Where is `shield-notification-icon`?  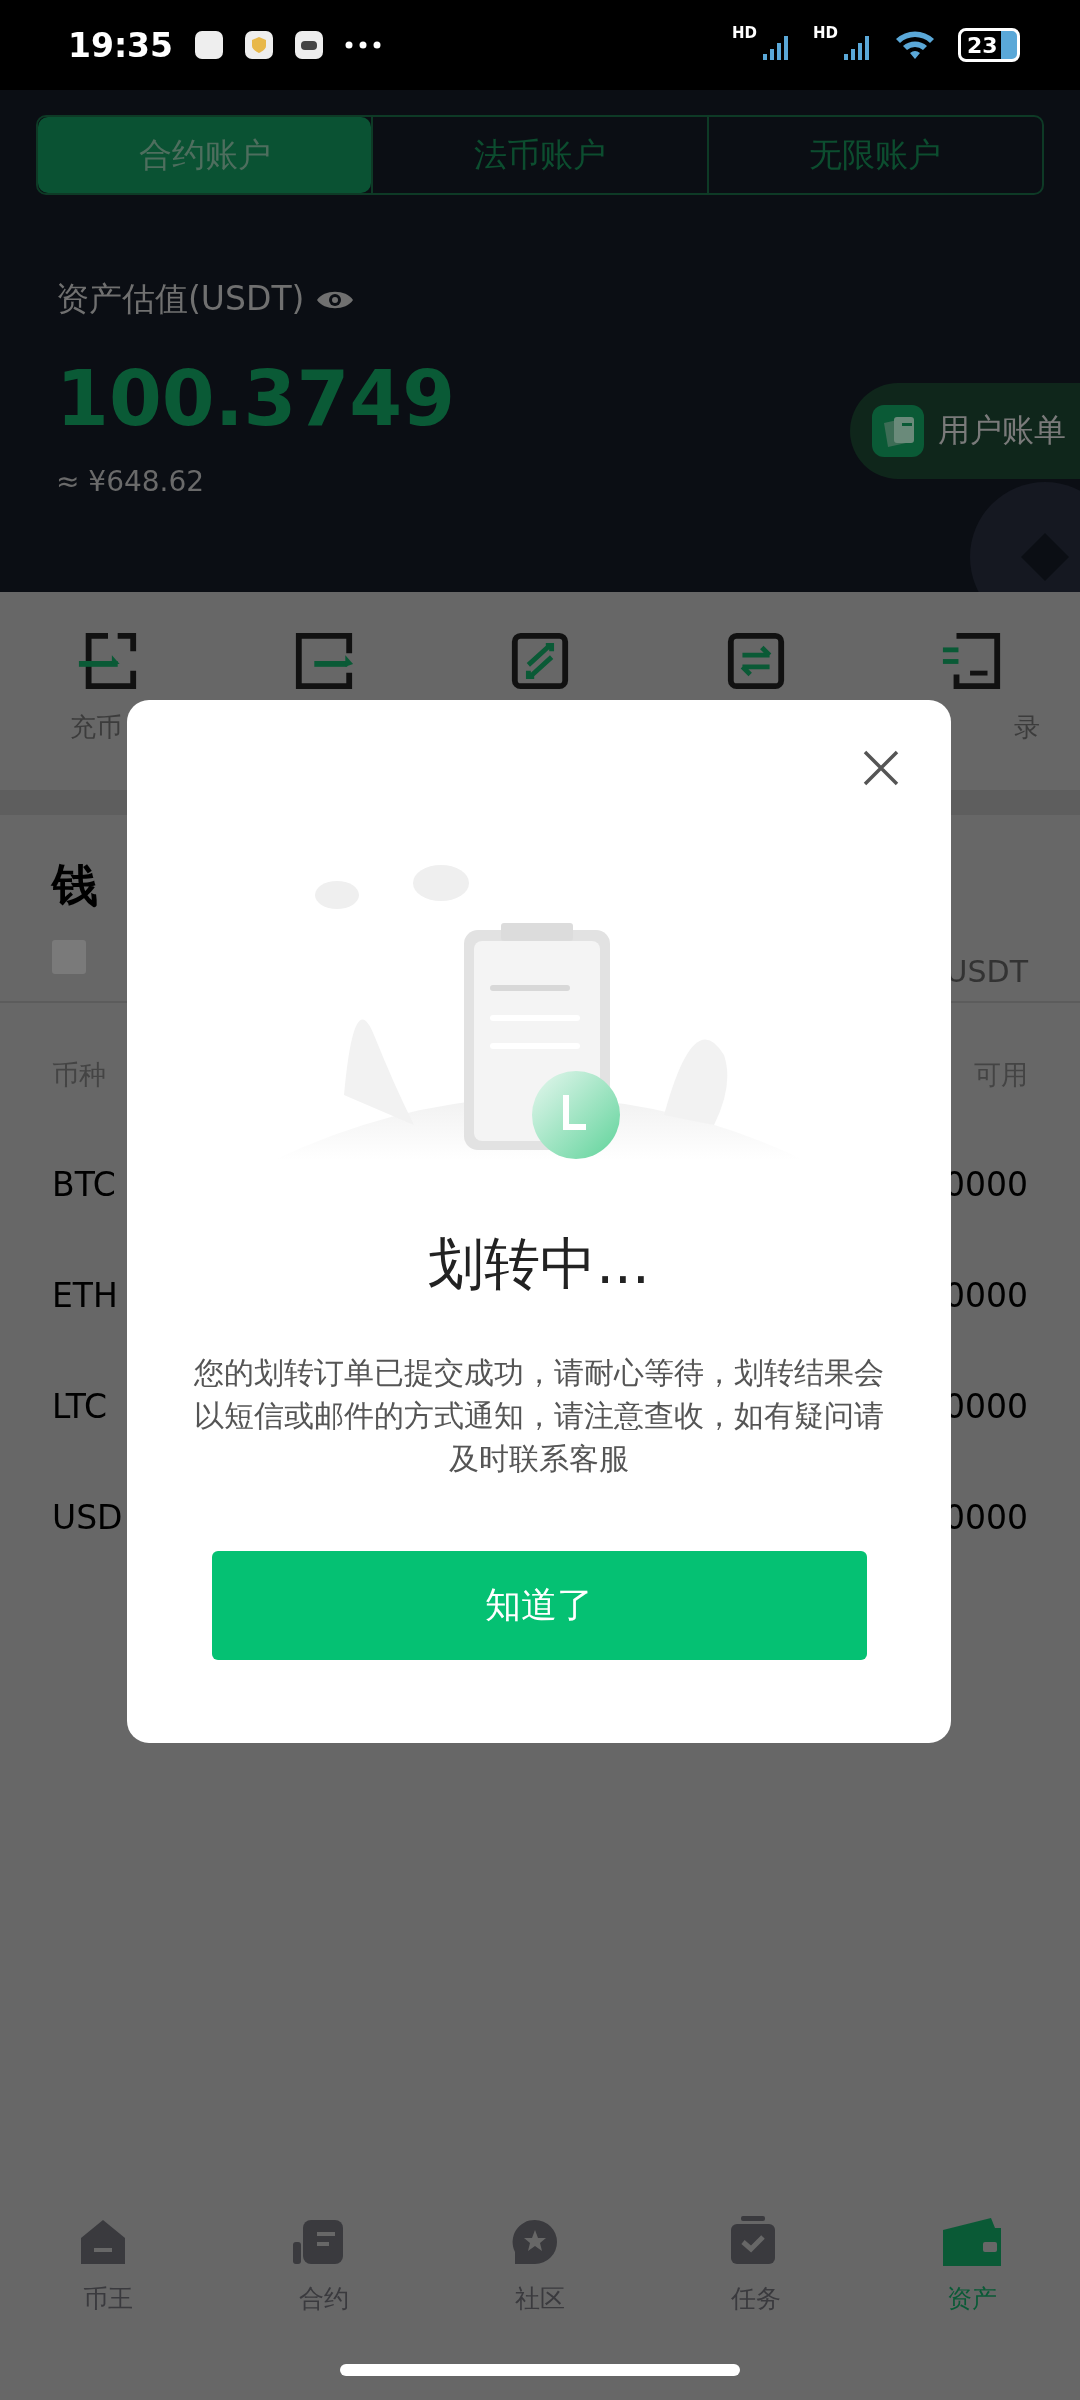 shield-notification-icon is located at coordinates (259, 45).